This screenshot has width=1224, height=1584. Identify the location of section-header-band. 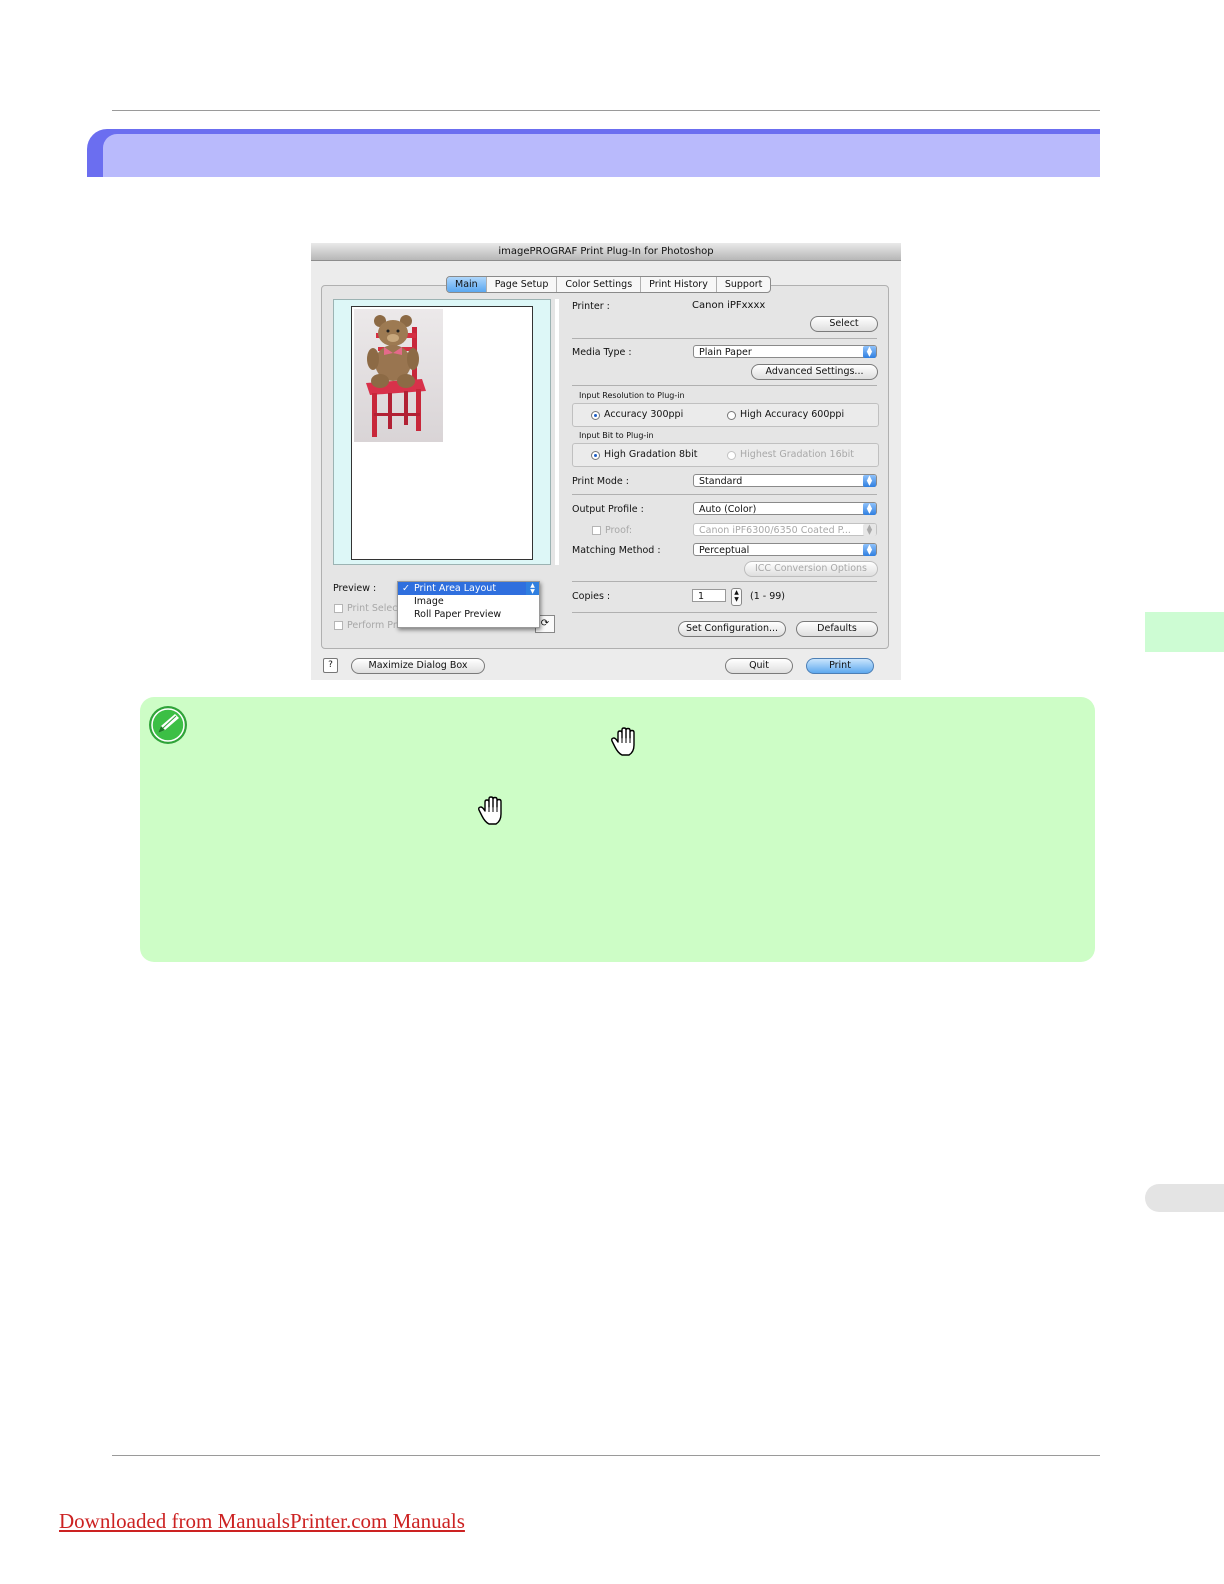
(593, 153).